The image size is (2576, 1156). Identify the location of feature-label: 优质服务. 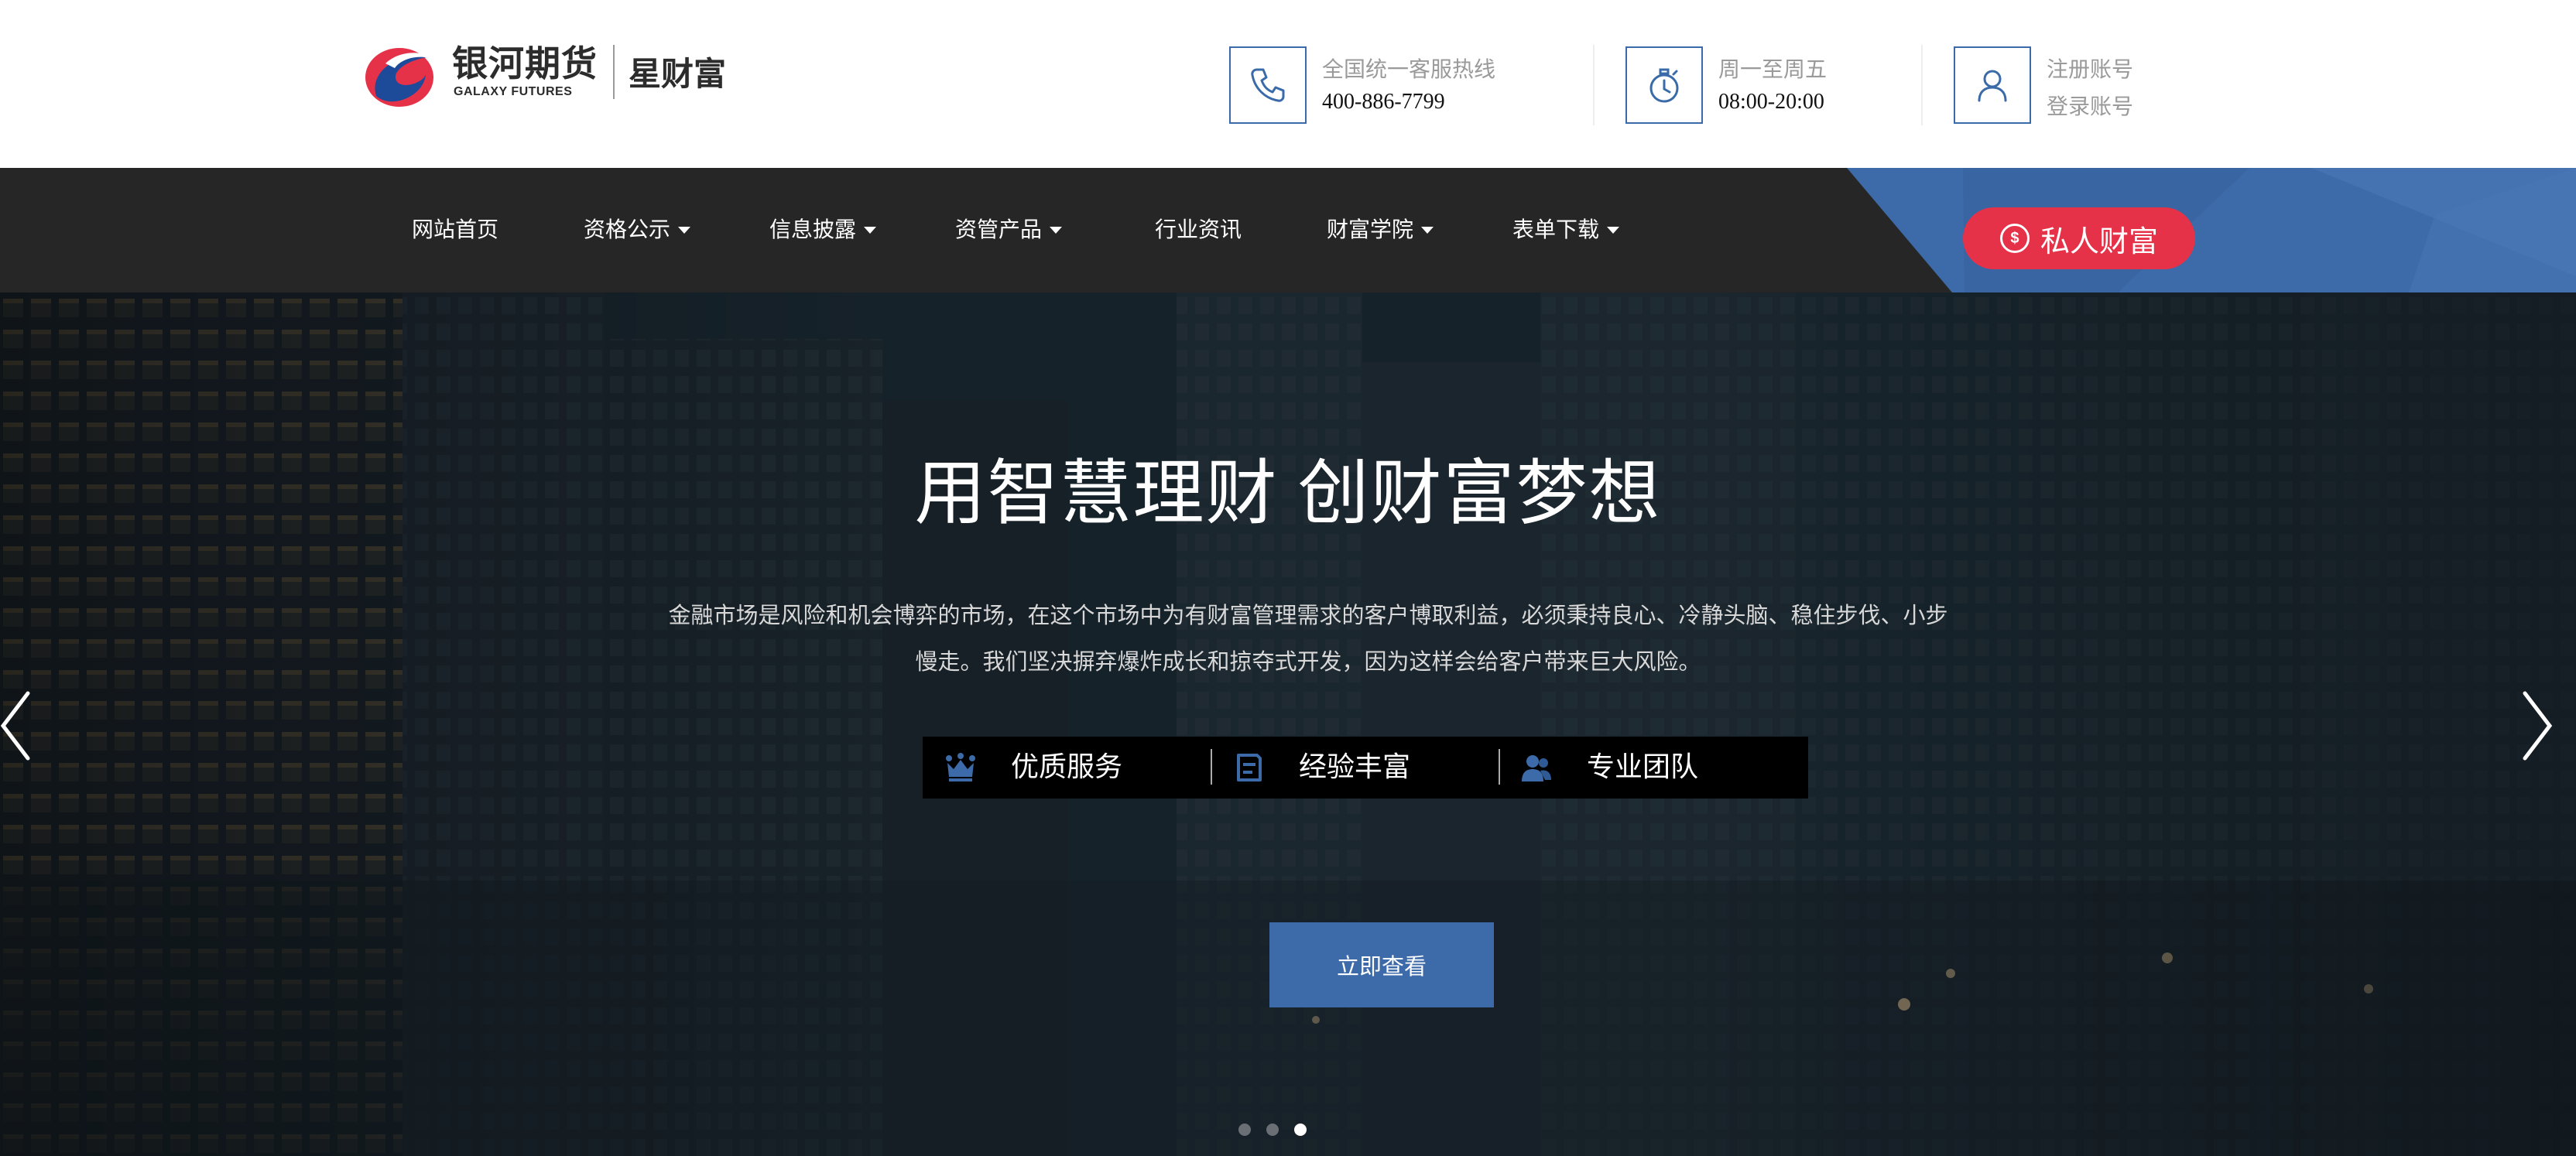
(1067, 767).